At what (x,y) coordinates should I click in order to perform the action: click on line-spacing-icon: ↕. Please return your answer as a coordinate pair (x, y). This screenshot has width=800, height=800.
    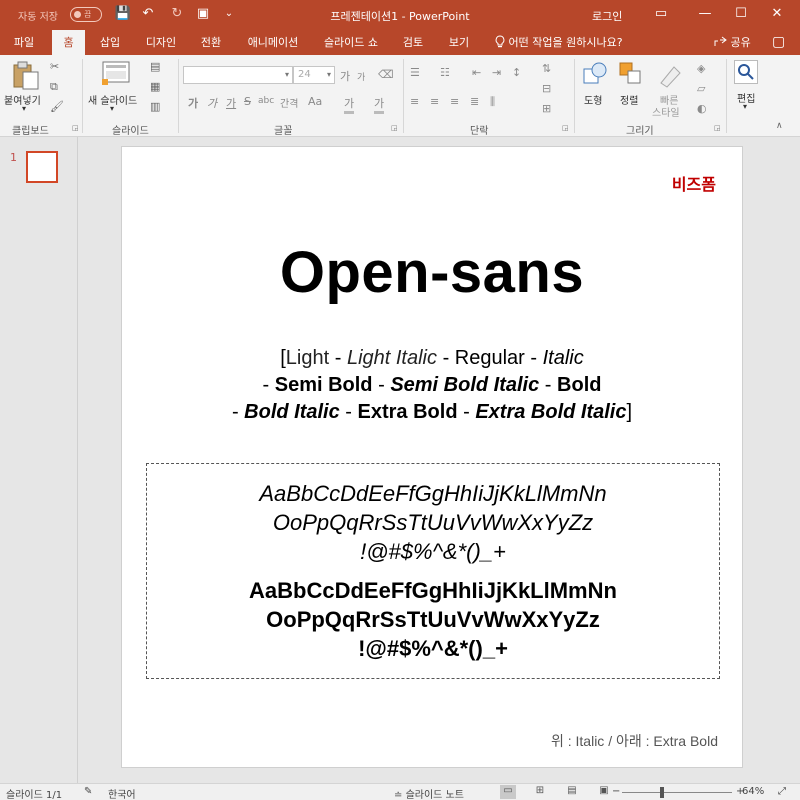
    Looking at the image, I should click on (516, 72).